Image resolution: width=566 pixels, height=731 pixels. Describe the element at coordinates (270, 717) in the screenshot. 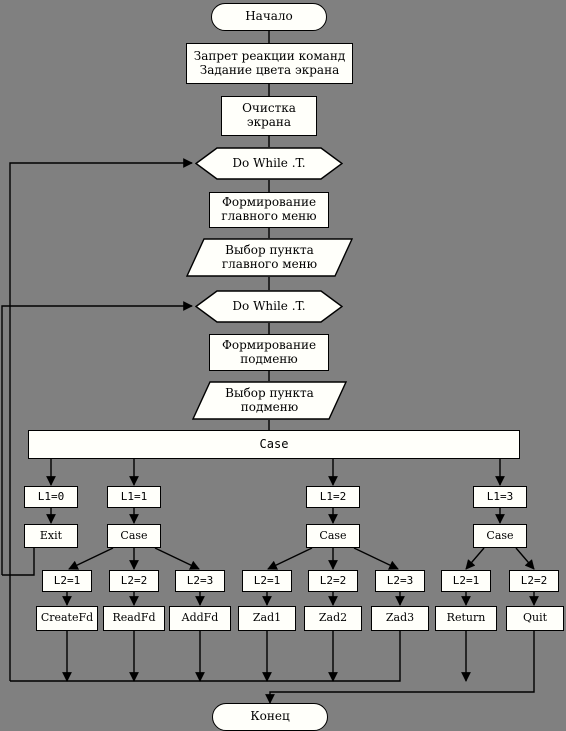

I see `node-end: Конец` at that location.